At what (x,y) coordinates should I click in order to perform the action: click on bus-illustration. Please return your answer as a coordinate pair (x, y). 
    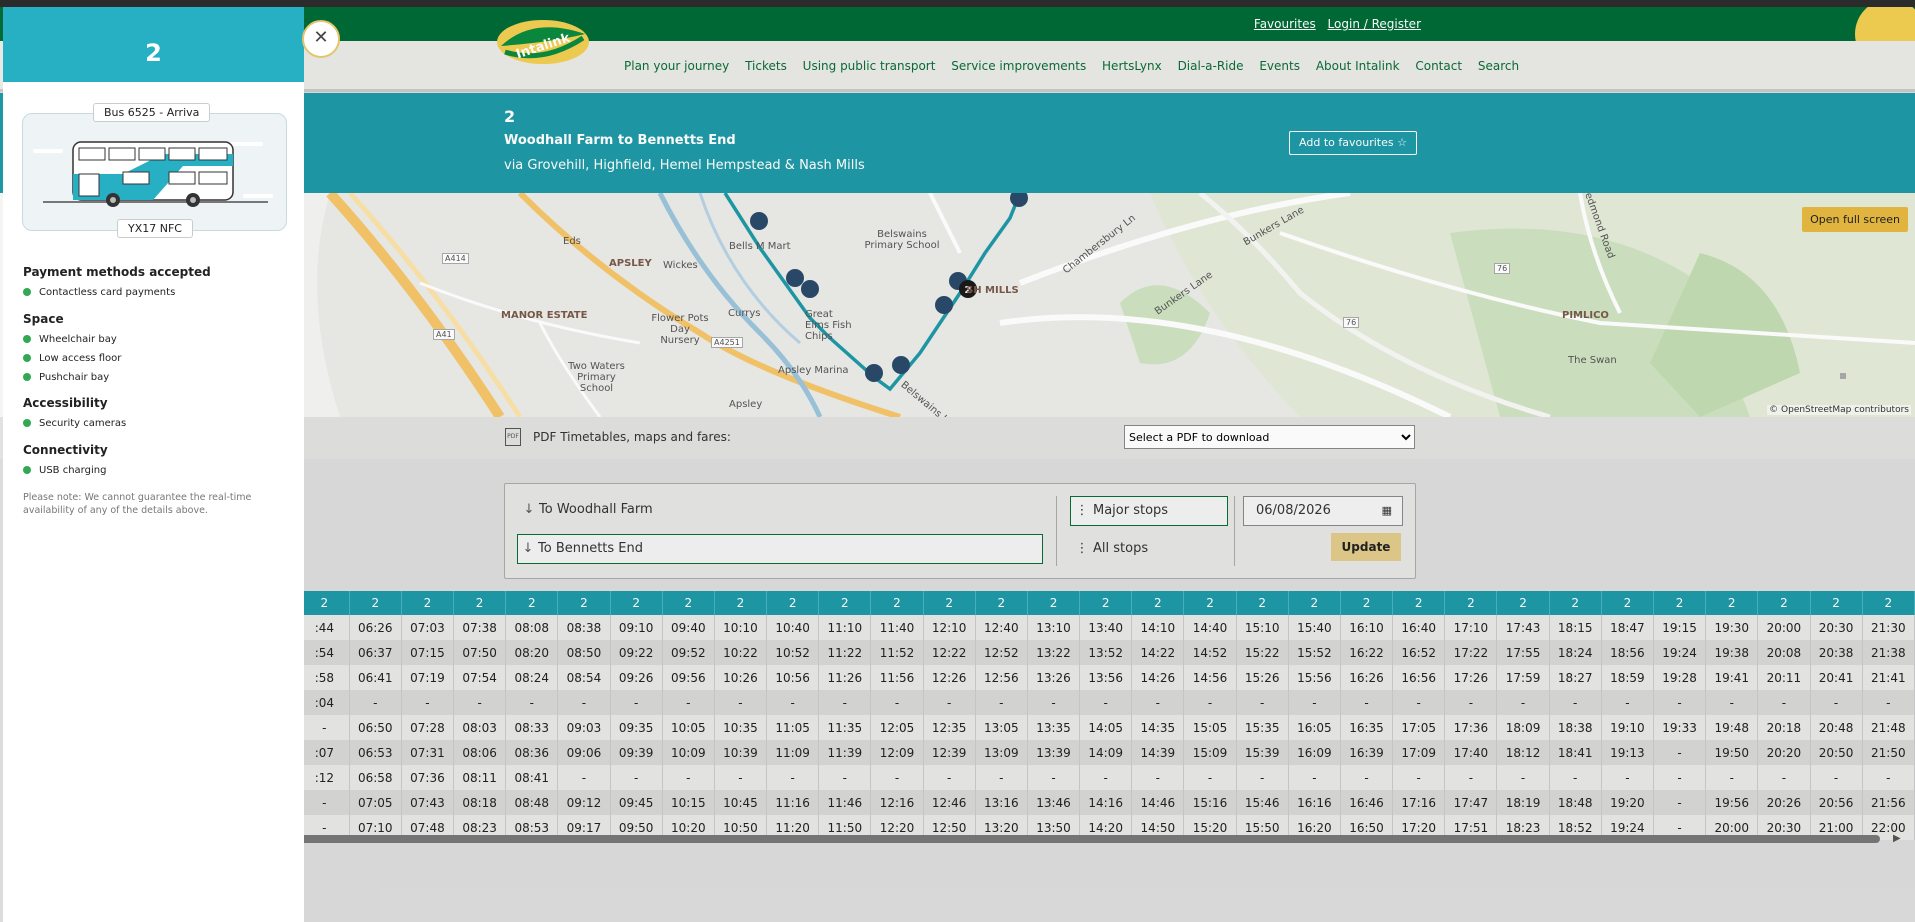
    Looking at the image, I should click on (153, 174).